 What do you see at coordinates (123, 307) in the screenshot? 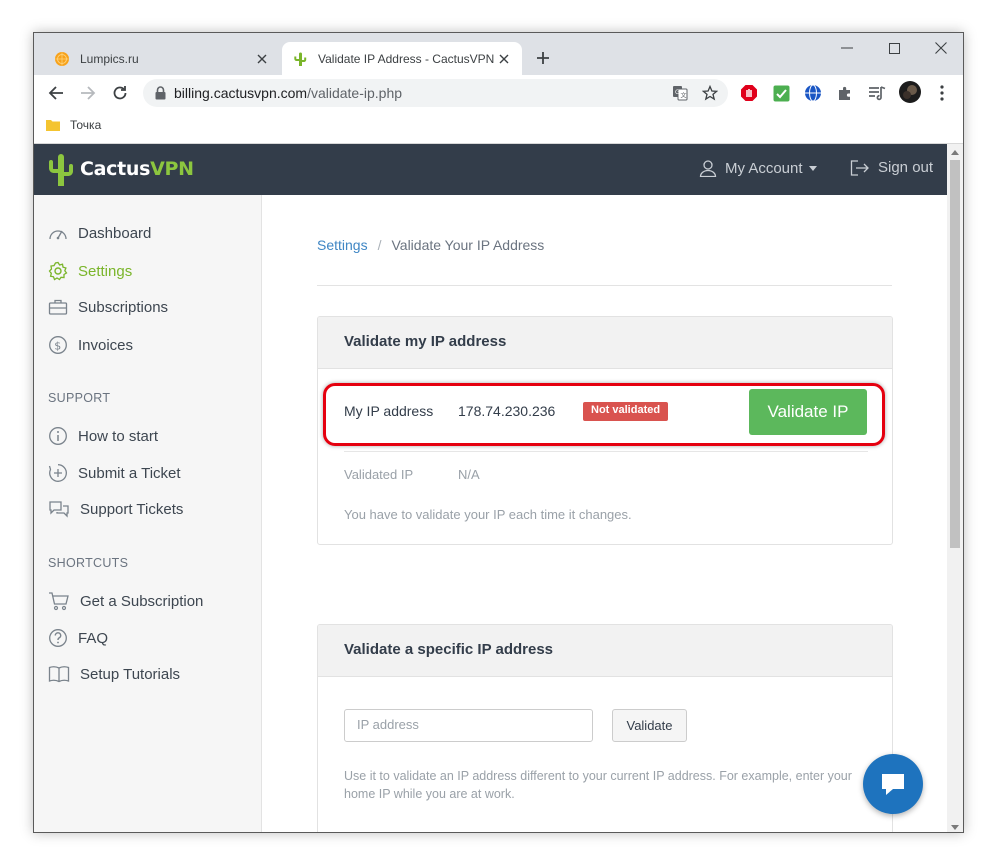
I see `sidebar-item-label: Subscriptions` at bounding box center [123, 307].